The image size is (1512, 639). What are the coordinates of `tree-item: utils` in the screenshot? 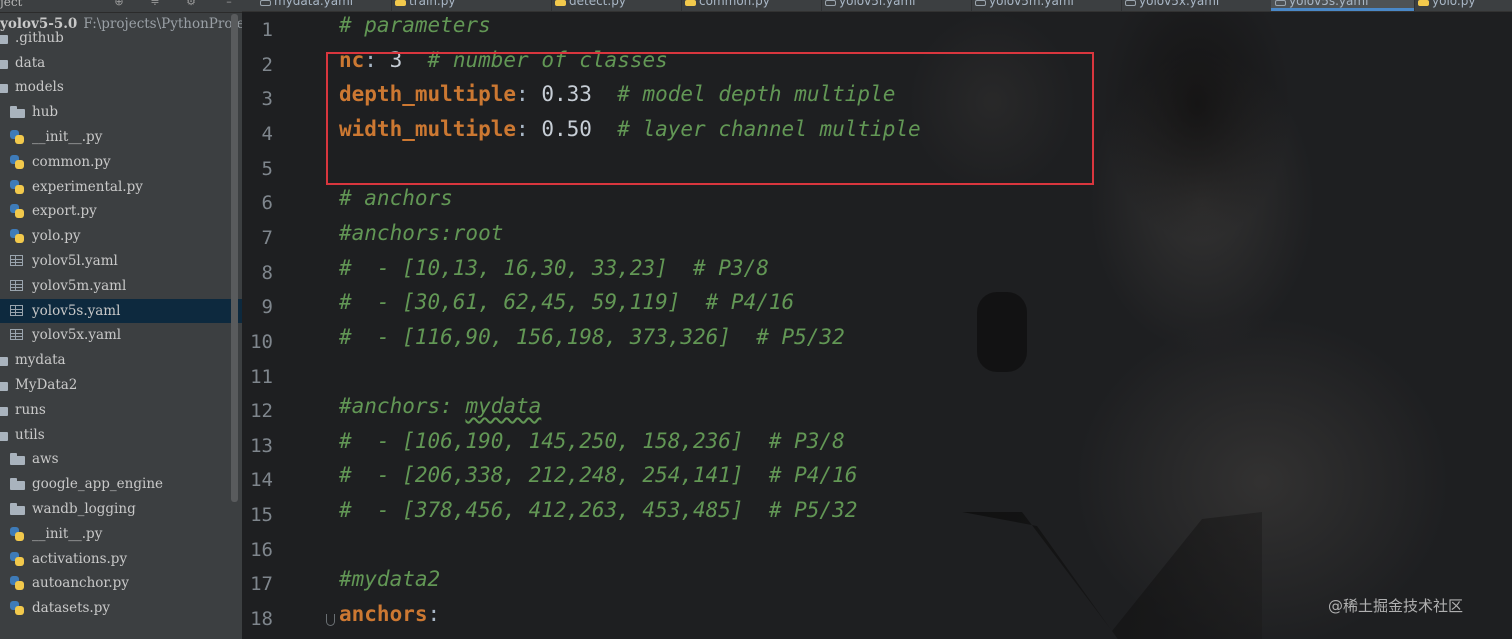 It's located at (121, 435).